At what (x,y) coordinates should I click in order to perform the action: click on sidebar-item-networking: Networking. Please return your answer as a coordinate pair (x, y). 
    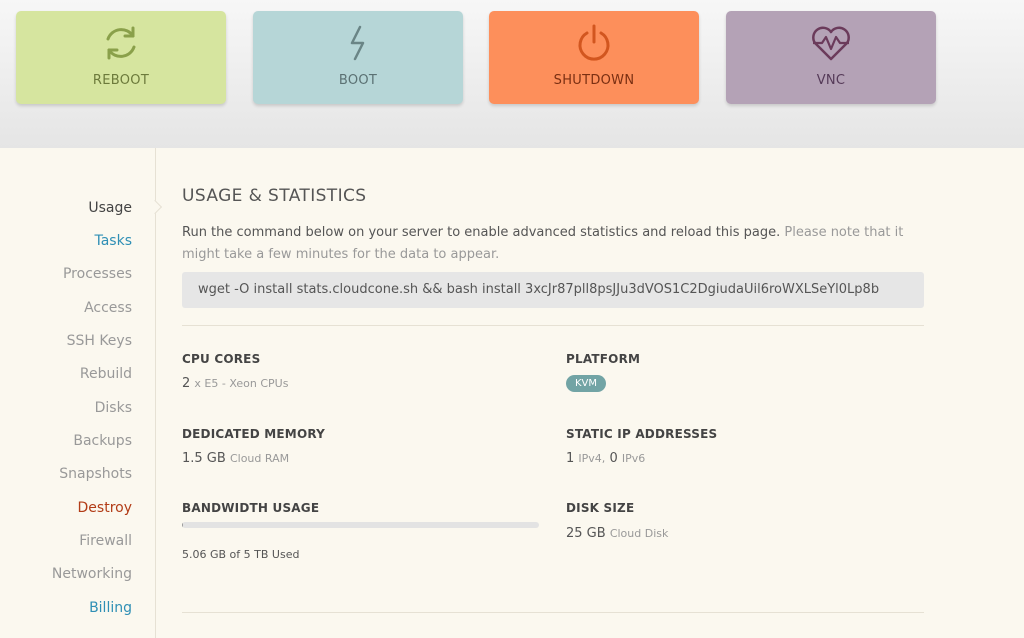
    Looking at the image, I should click on (92, 574).